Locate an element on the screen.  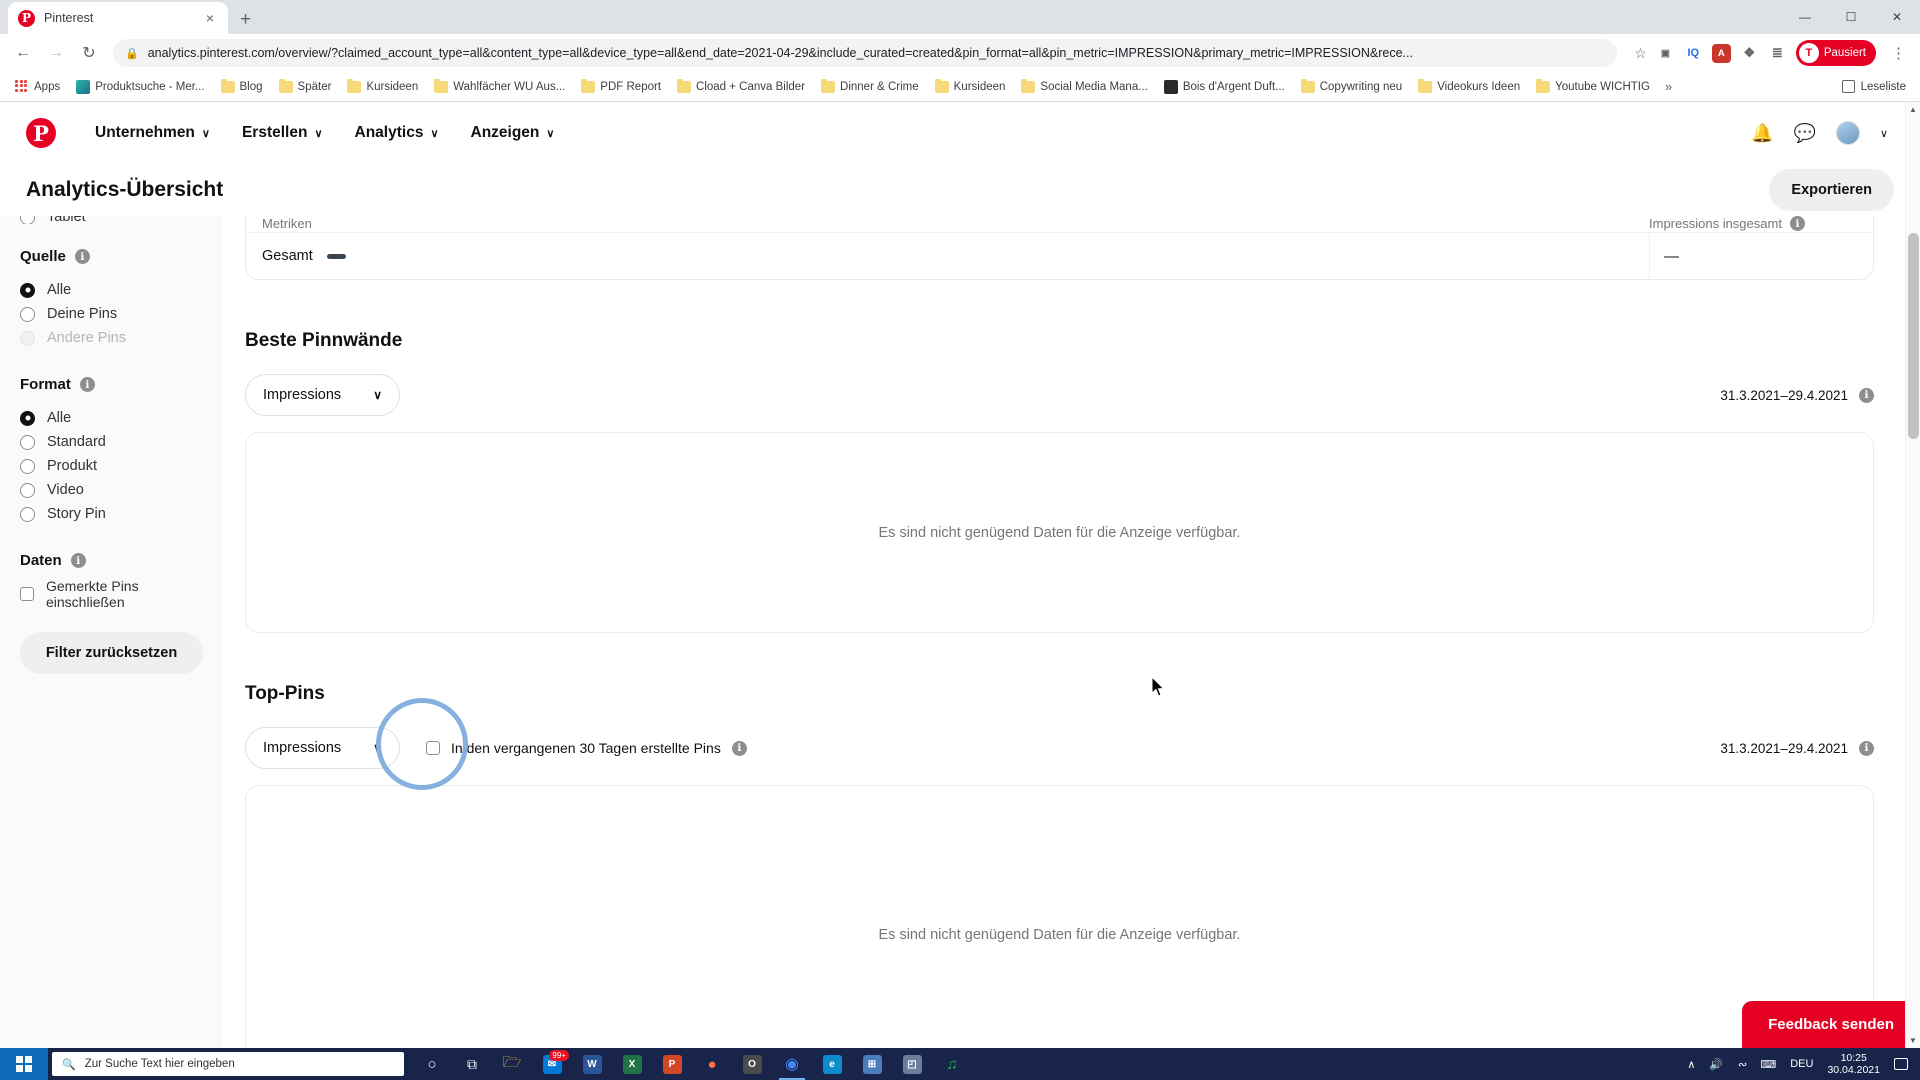
nav-item-unternehmen: Unternehmen ∨ is located at coordinates (152, 133).